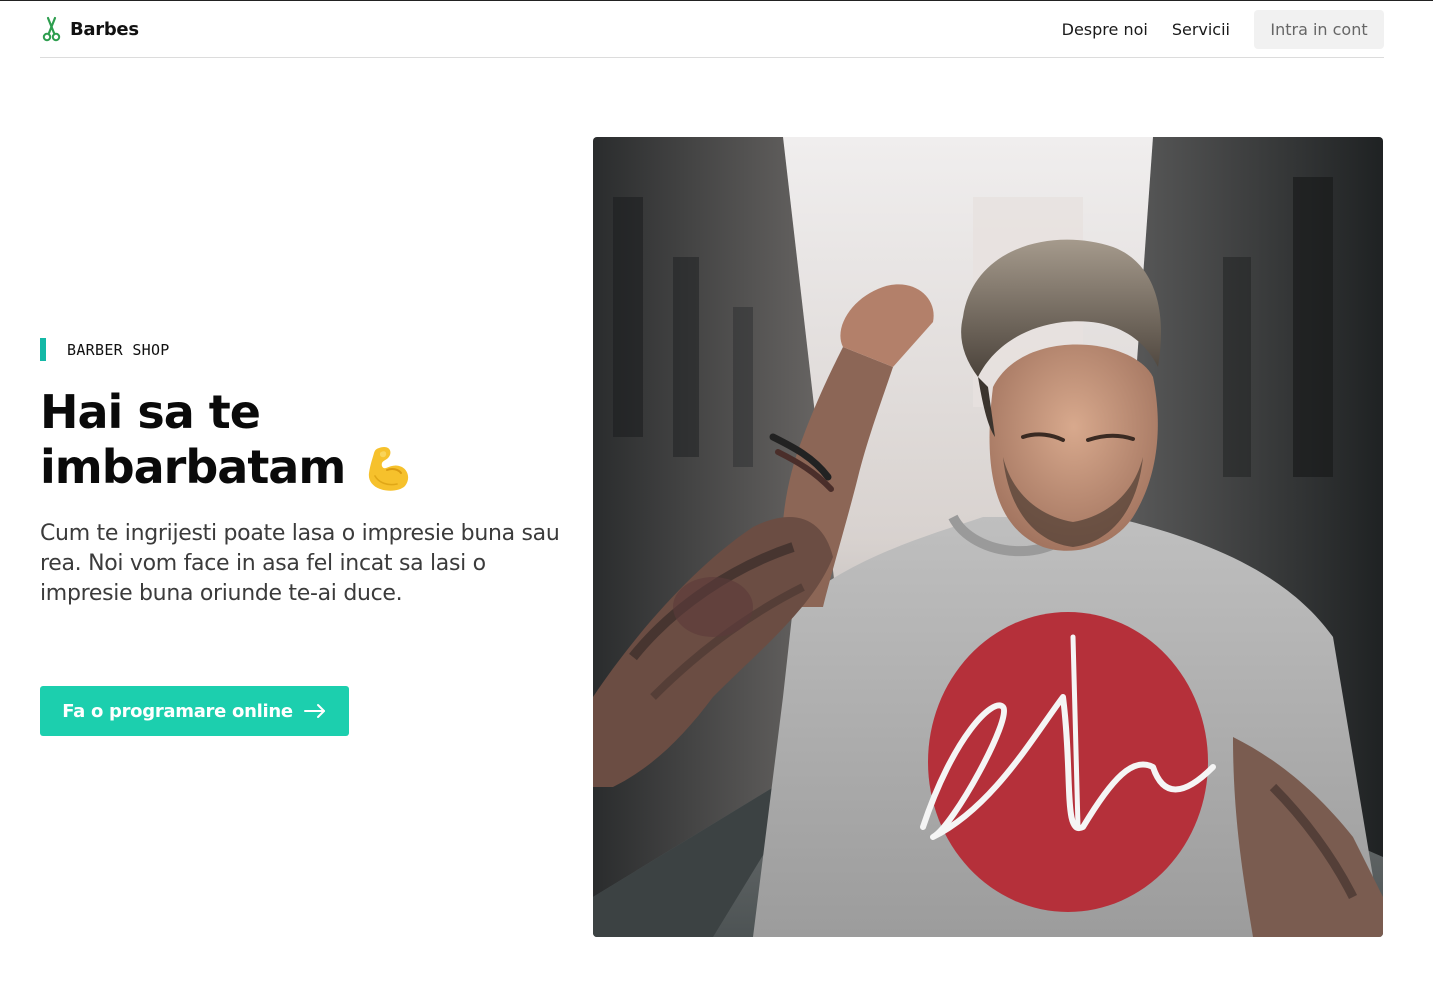 This screenshot has width=1433, height=986. I want to click on hero-headline: Hai sa te imbarbatam, so click(305, 440).